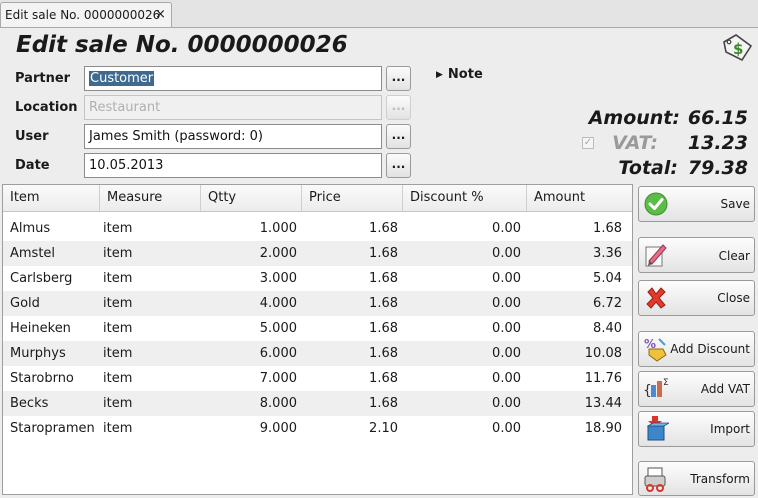 The image size is (758, 498). Describe the element at coordinates (696, 204) in the screenshot. I see `save-button: Save` at that location.